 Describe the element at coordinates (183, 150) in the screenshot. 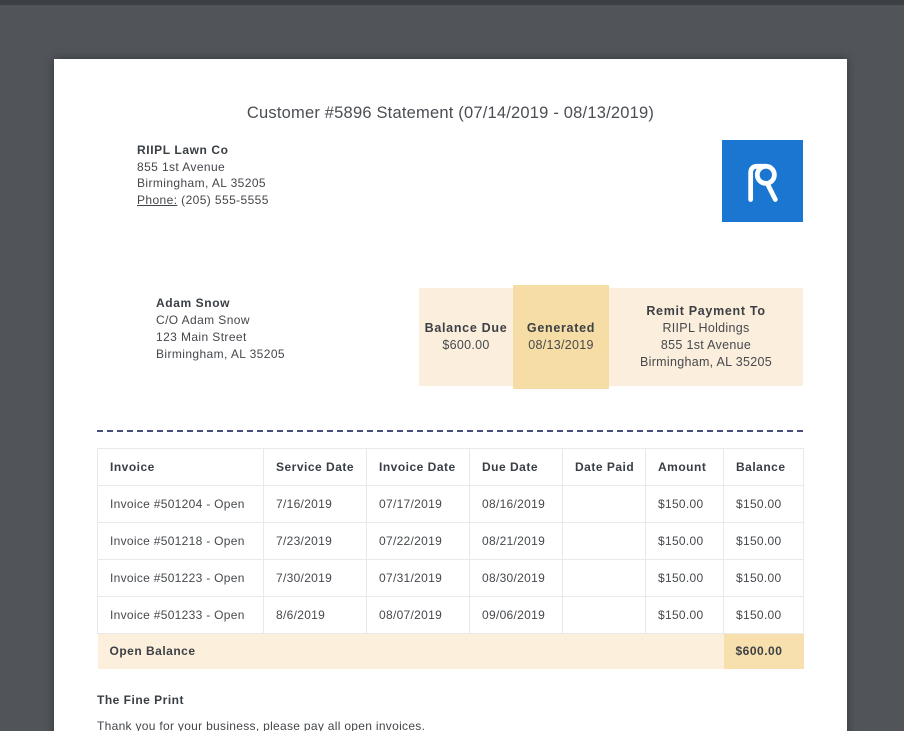

I see `company-name: RIIPL Lawn Co` at that location.